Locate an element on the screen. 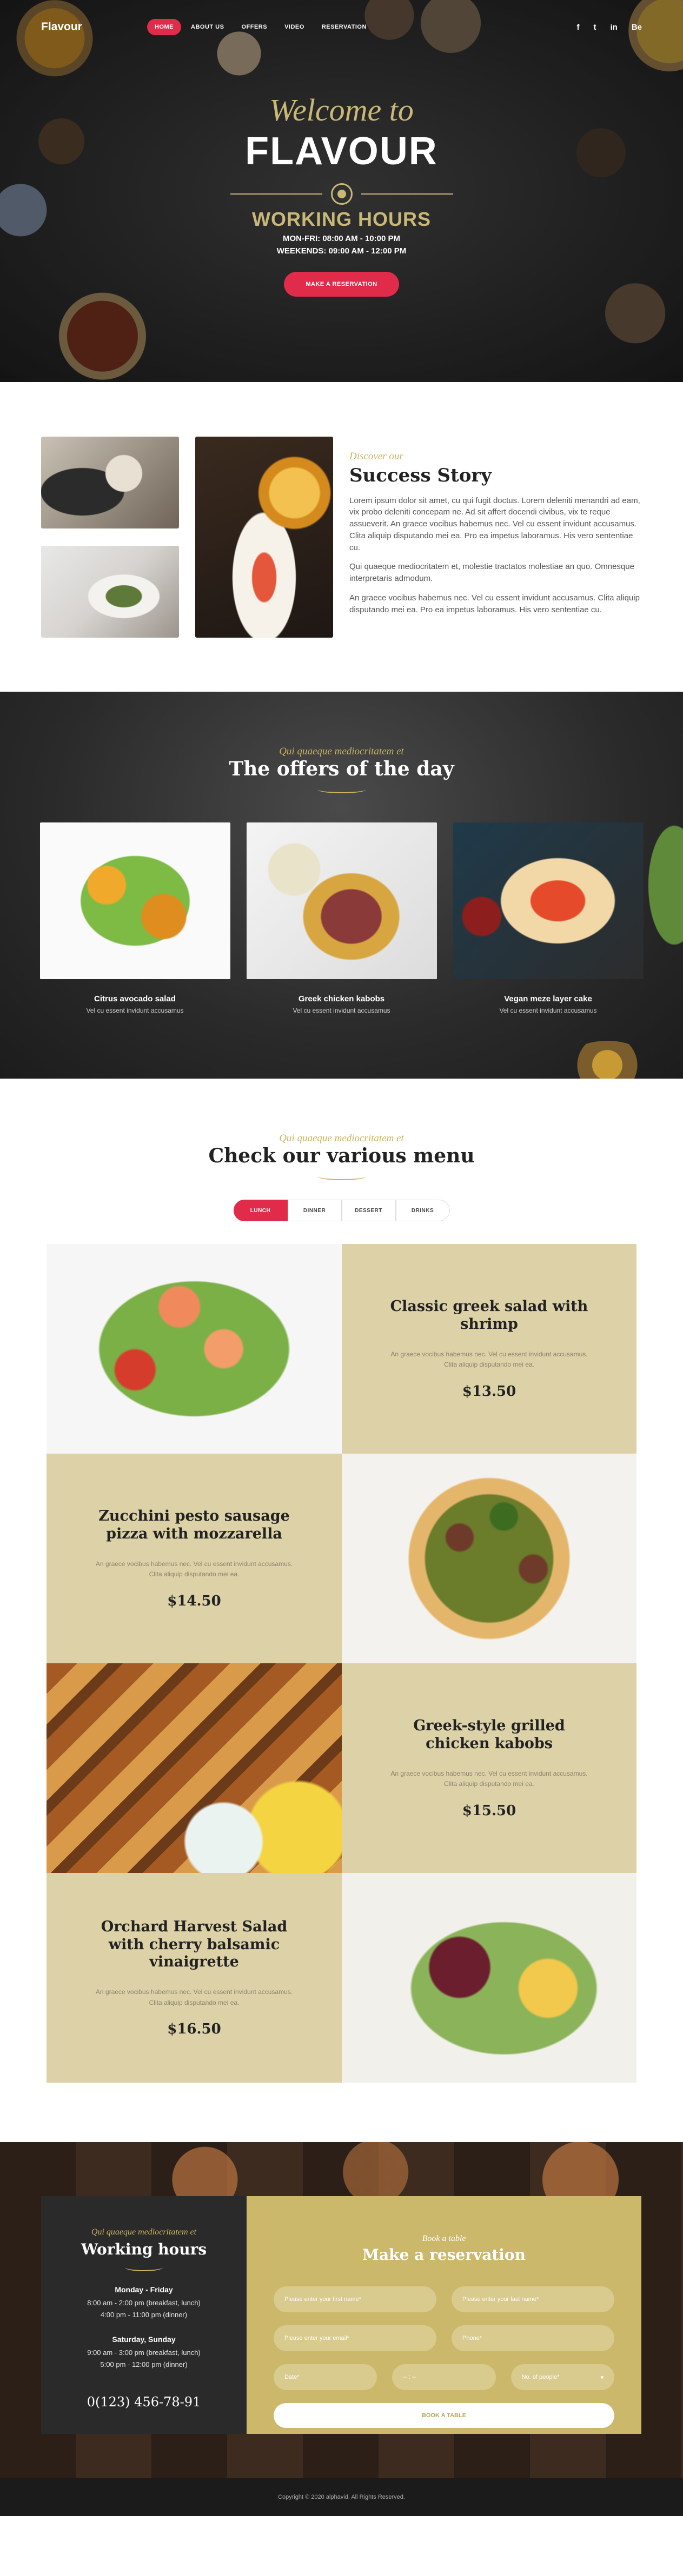  dish-name: Classic greek salad with shrimp is located at coordinates (489, 1315).